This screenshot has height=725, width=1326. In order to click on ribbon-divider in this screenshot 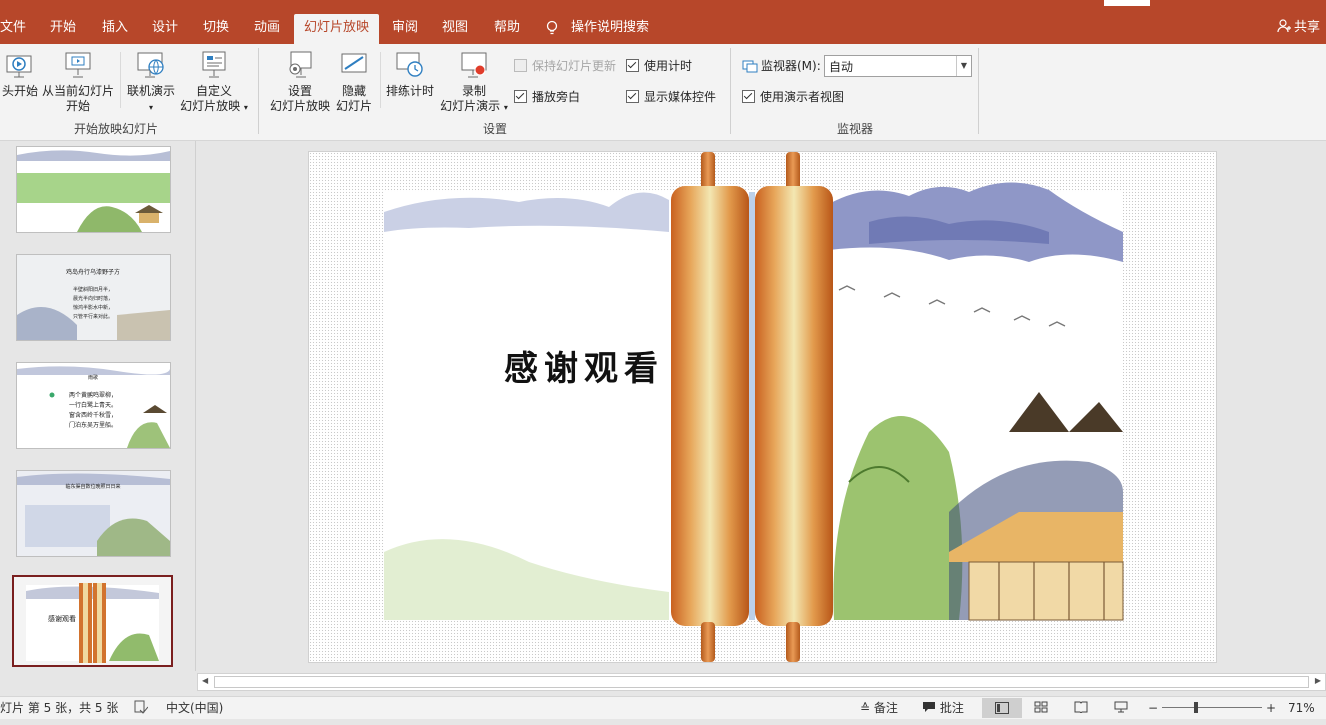, I will do `click(120, 80)`.